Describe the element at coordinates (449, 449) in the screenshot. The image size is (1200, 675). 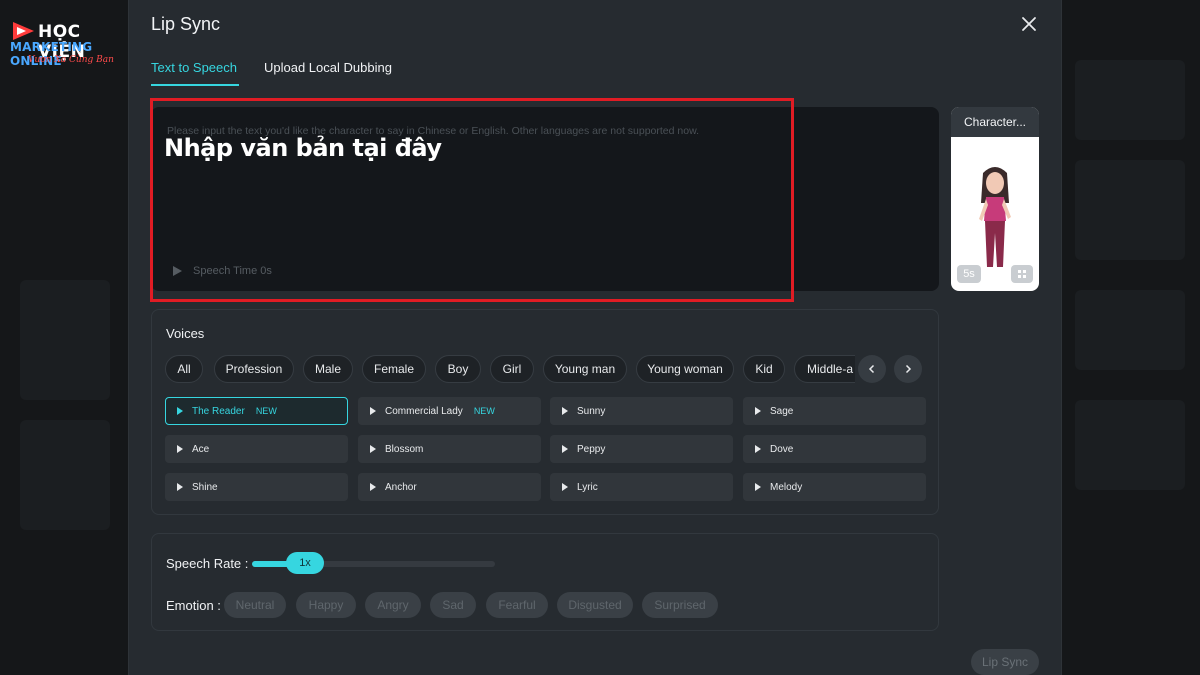
I see `voice-item: Blossom` at that location.